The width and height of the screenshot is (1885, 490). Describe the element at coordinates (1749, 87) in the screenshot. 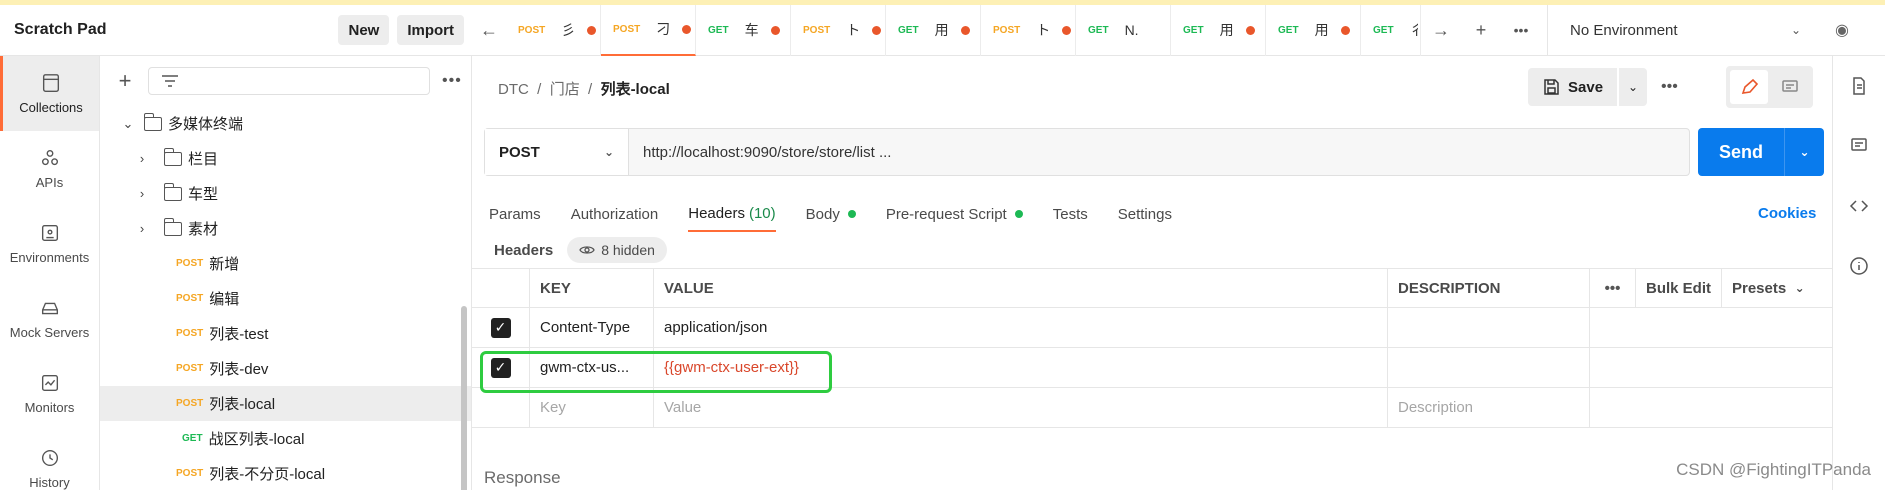

I see `edit-mode` at that location.